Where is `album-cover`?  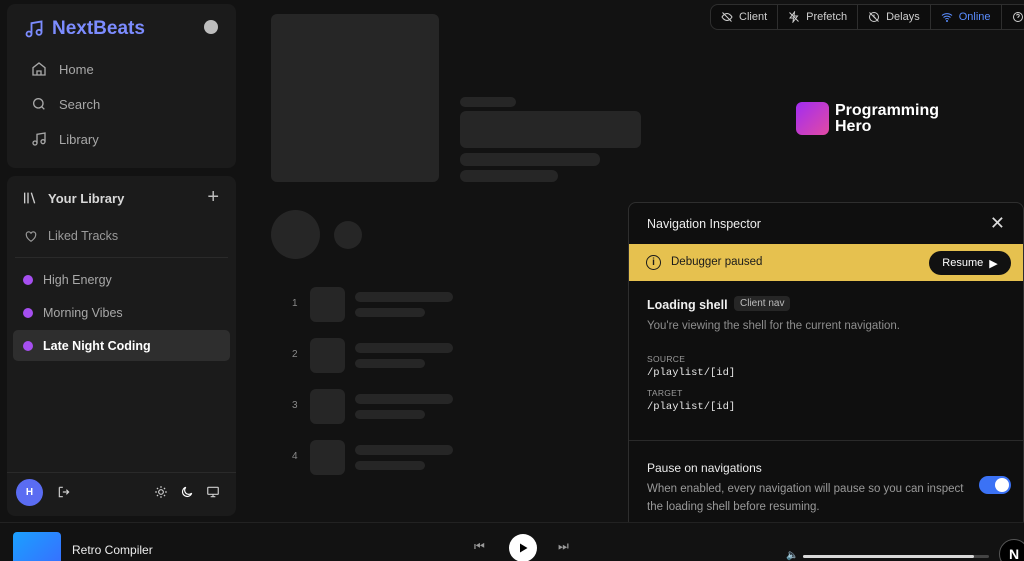 album-cover is located at coordinates (37, 546).